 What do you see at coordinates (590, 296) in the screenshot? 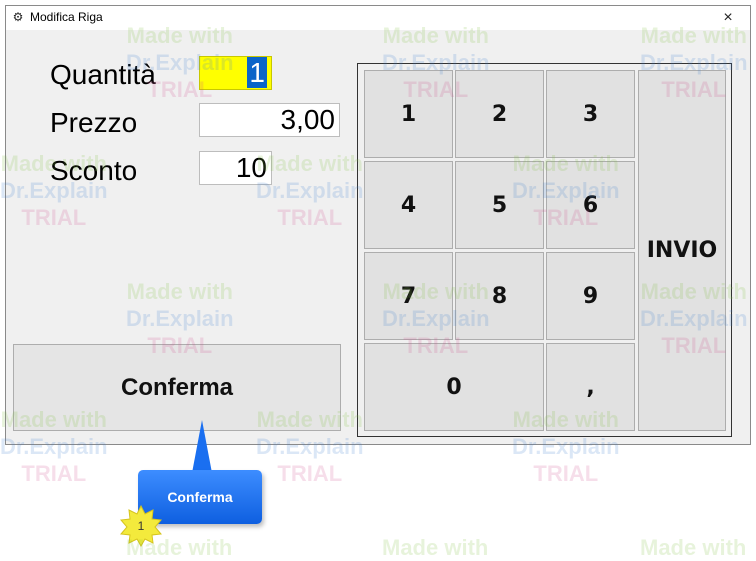
I see `key-9-button: 9` at bounding box center [590, 296].